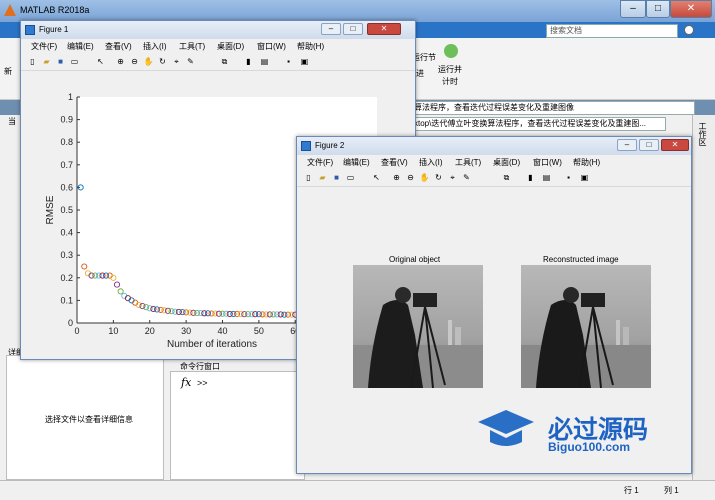  What do you see at coordinates (357, 11) in the screenshot?
I see `matlab-title-bar: MATLAB R2018a – □ ✕` at bounding box center [357, 11].